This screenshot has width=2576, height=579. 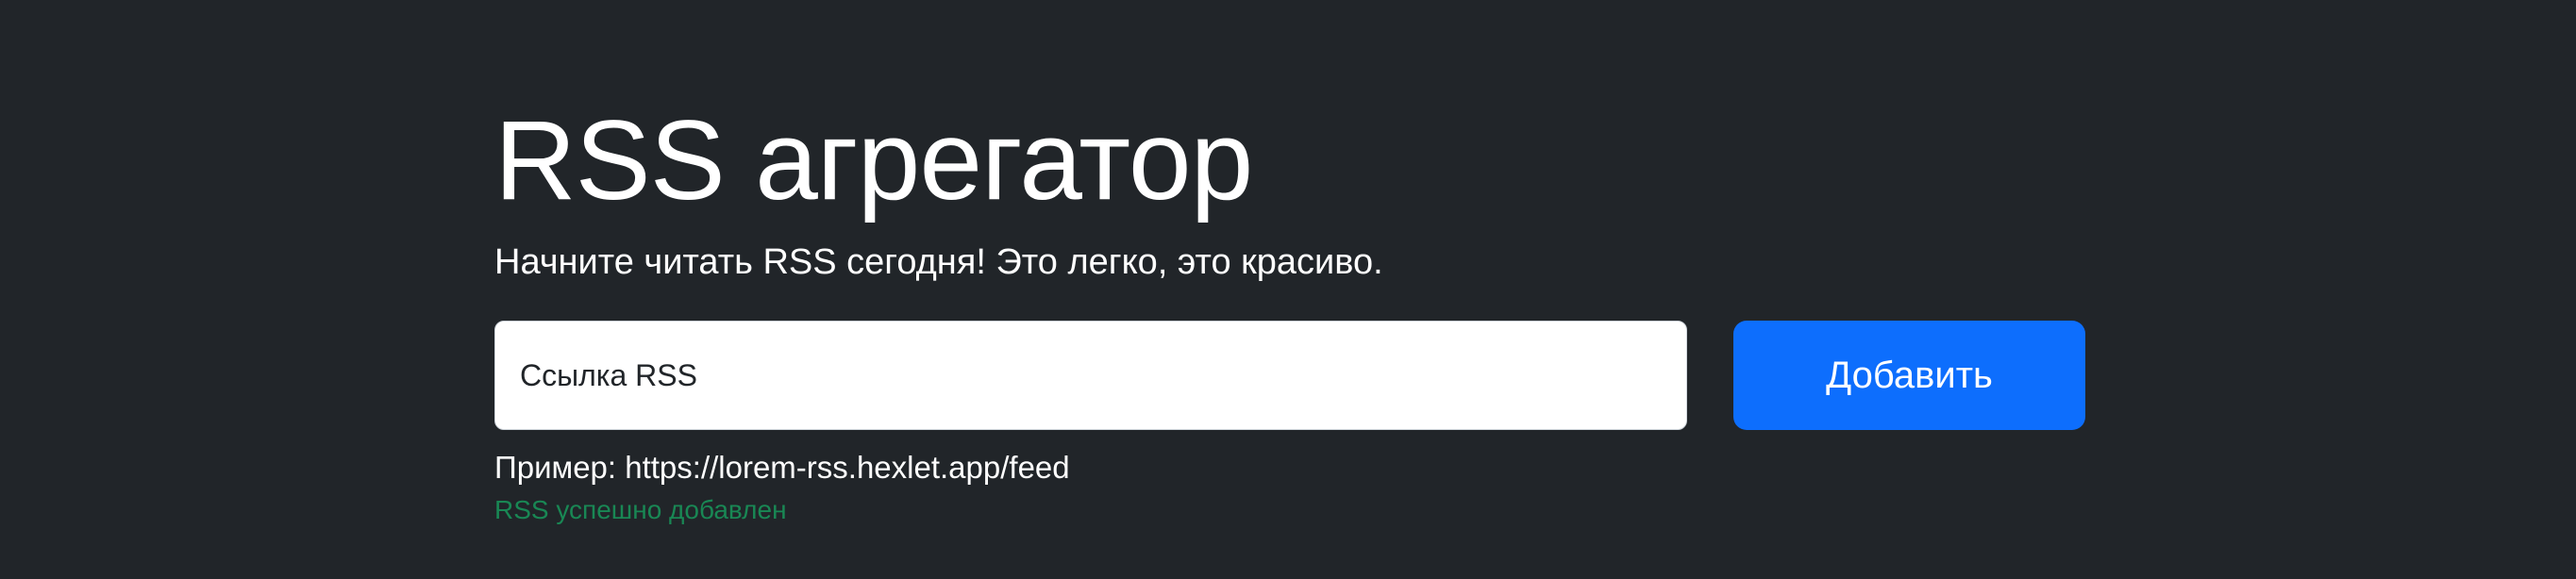 What do you see at coordinates (640, 509) in the screenshot?
I see `feedback-message: RSS успешно добавлен` at bounding box center [640, 509].